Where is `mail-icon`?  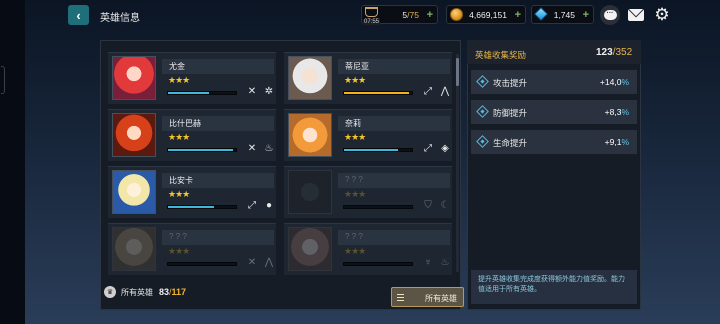
mail-icon is located at coordinates (636, 15).